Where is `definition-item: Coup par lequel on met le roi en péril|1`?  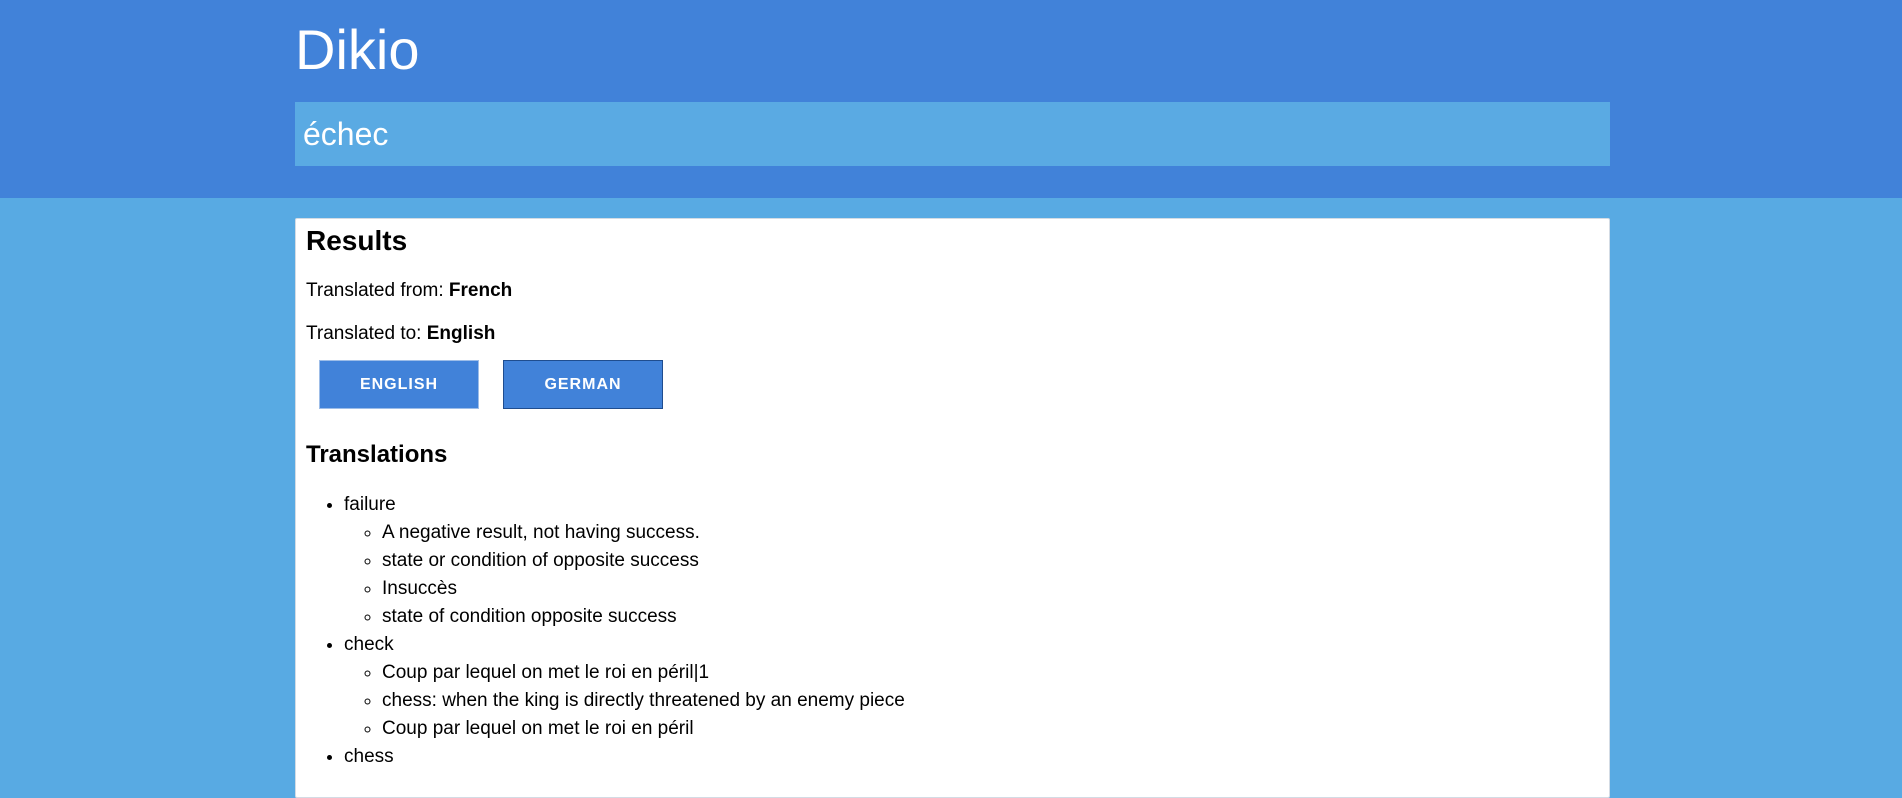 definition-item: Coup par lequel on met le roi en péril|1 is located at coordinates (643, 673).